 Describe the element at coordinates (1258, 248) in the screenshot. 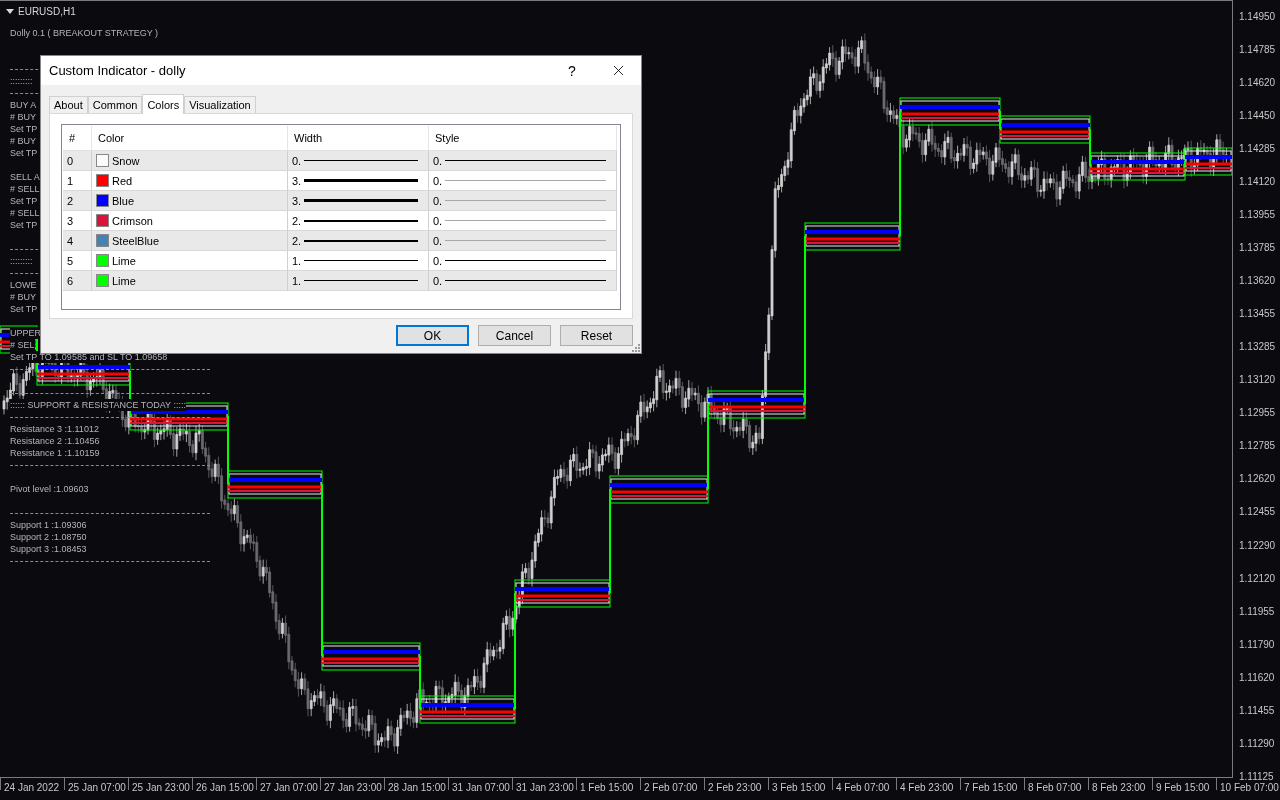

I see `price-label: 1.13785` at that location.